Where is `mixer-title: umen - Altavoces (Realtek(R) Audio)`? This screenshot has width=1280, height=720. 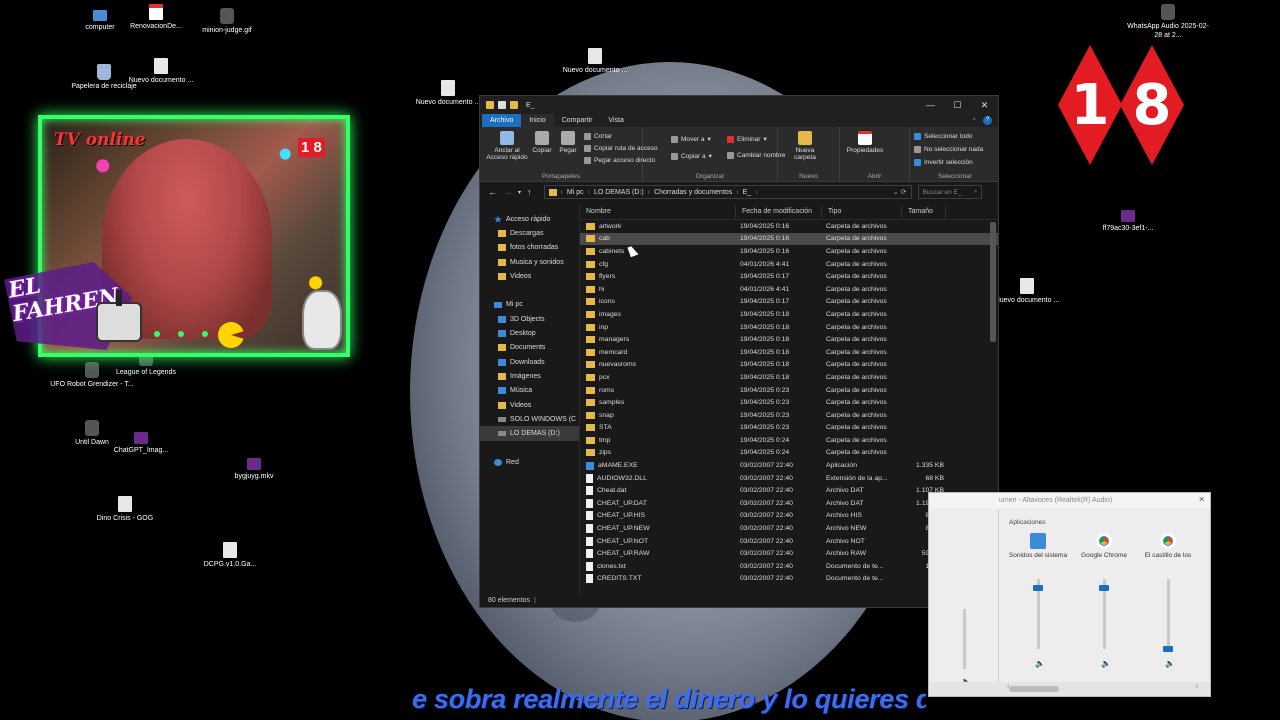
mixer-title: umen - Altavoces (Realtek(R) Audio) is located at coordinates (1069, 501).